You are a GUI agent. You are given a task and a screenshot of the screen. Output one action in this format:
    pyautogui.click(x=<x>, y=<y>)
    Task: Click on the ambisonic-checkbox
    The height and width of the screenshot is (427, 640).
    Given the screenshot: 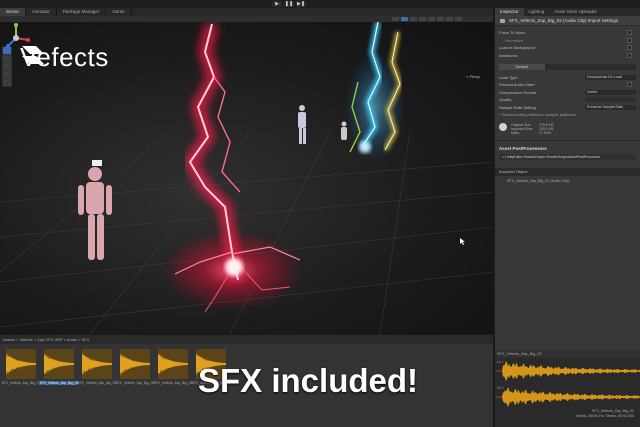 What is the action you would take?
    pyautogui.click(x=629, y=55)
    